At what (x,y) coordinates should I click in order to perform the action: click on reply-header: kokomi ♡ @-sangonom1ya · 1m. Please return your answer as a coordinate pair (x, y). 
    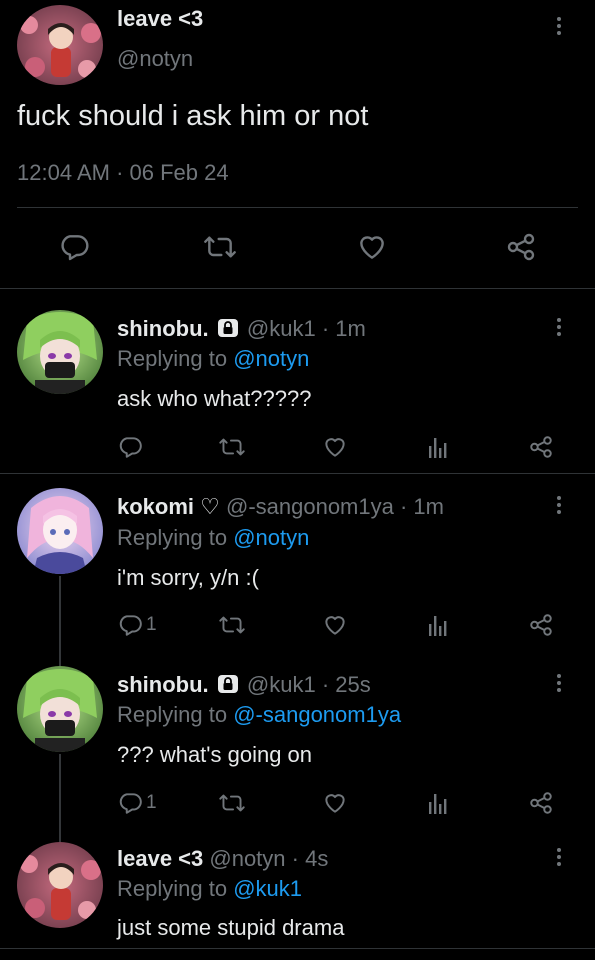
    Looking at the image, I should click on (280, 507).